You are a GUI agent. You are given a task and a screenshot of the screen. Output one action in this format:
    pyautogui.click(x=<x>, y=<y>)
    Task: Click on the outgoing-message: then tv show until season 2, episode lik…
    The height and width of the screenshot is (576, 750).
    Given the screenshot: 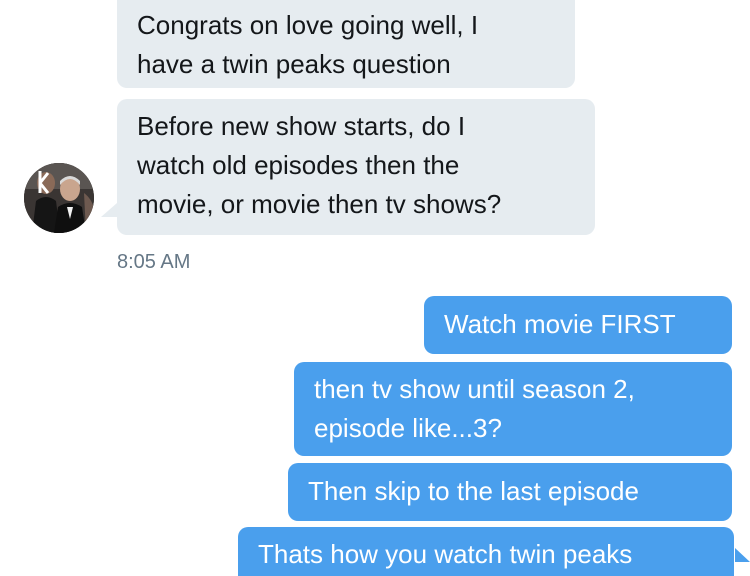 What is the action you would take?
    pyautogui.click(x=513, y=409)
    